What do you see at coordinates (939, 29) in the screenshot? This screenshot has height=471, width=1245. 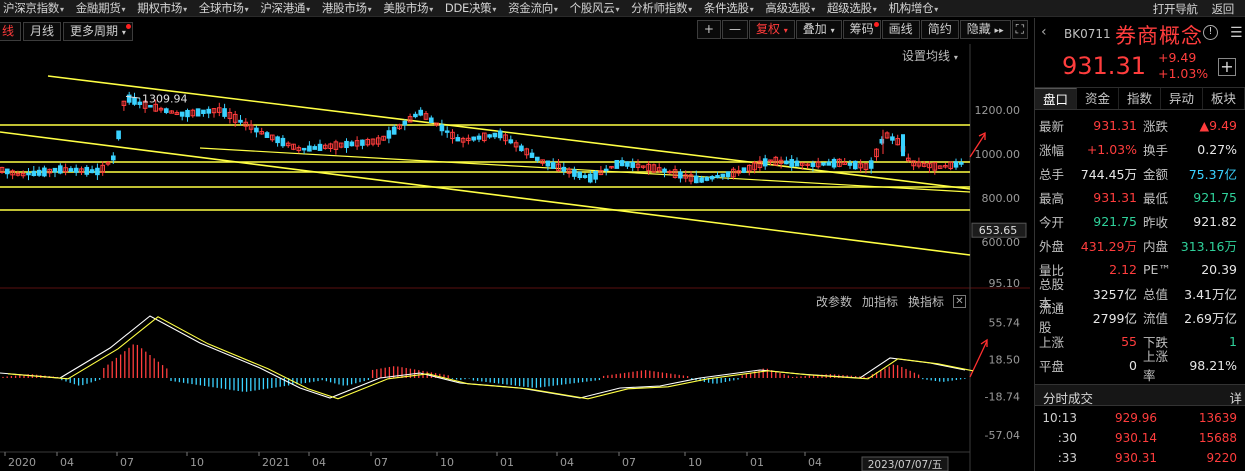 I see `simple-mode-button: 简约` at bounding box center [939, 29].